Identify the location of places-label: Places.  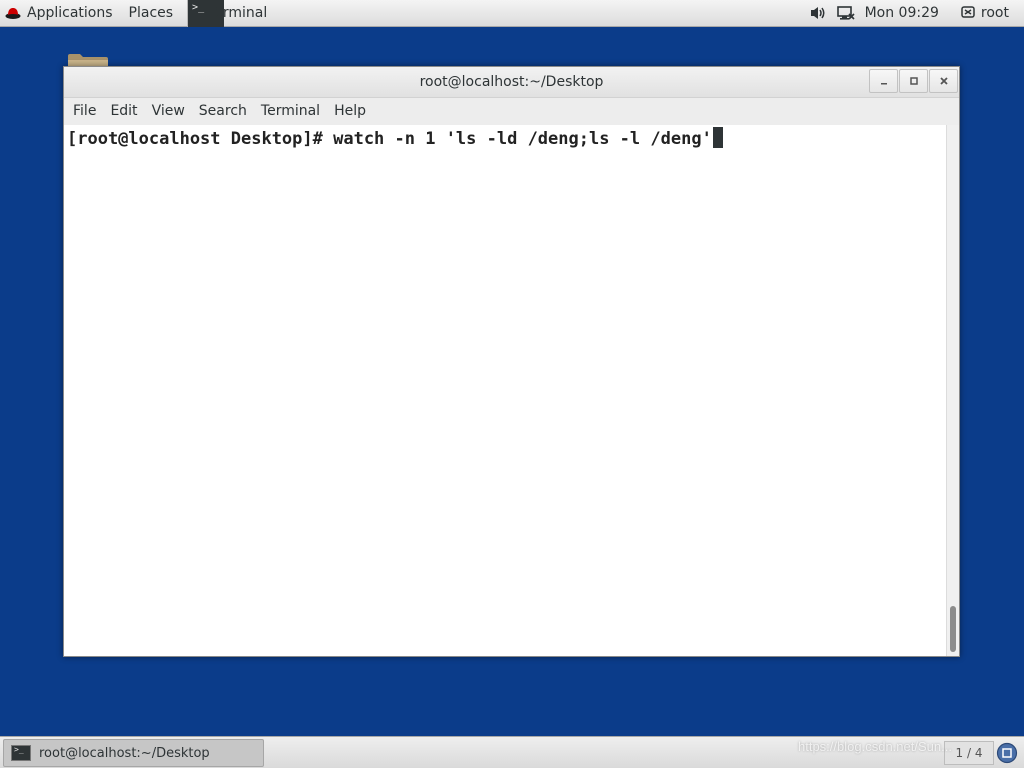
(151, 13).